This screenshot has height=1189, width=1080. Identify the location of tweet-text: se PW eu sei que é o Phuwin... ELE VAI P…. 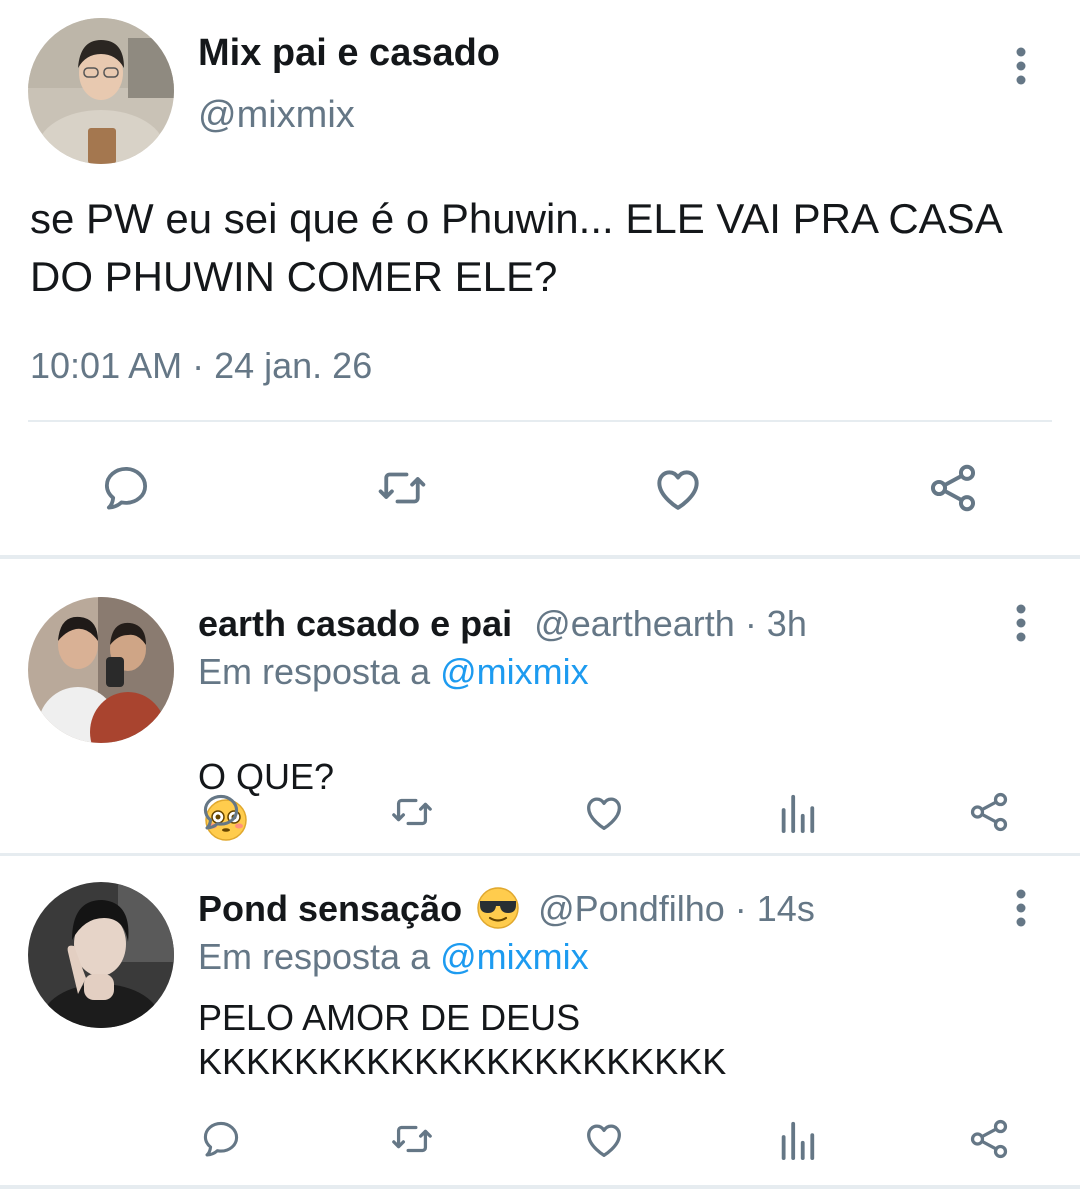
(515, 247).